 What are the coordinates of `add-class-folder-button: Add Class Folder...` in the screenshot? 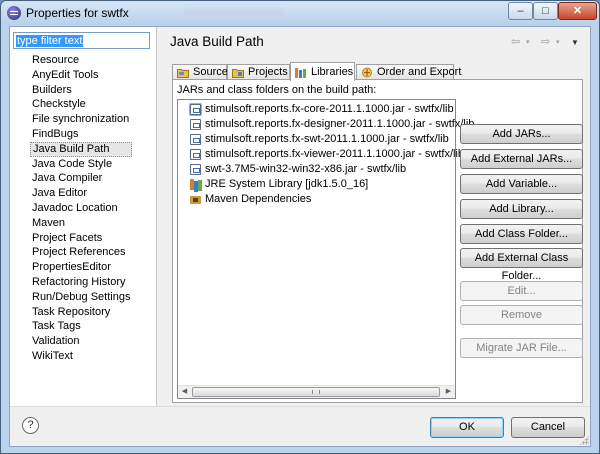 It's located at (521, 234).